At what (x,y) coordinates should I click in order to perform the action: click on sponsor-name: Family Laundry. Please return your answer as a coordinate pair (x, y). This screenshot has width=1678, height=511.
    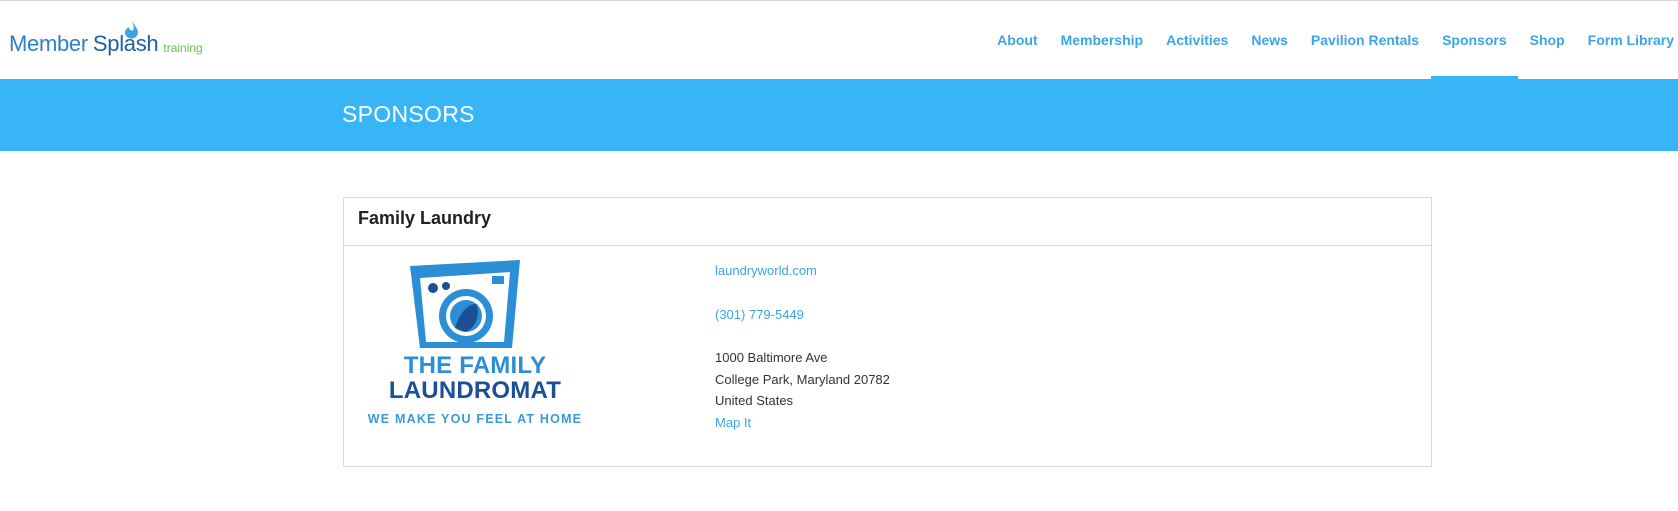
    Looking at the image, I should click on (425, 218).